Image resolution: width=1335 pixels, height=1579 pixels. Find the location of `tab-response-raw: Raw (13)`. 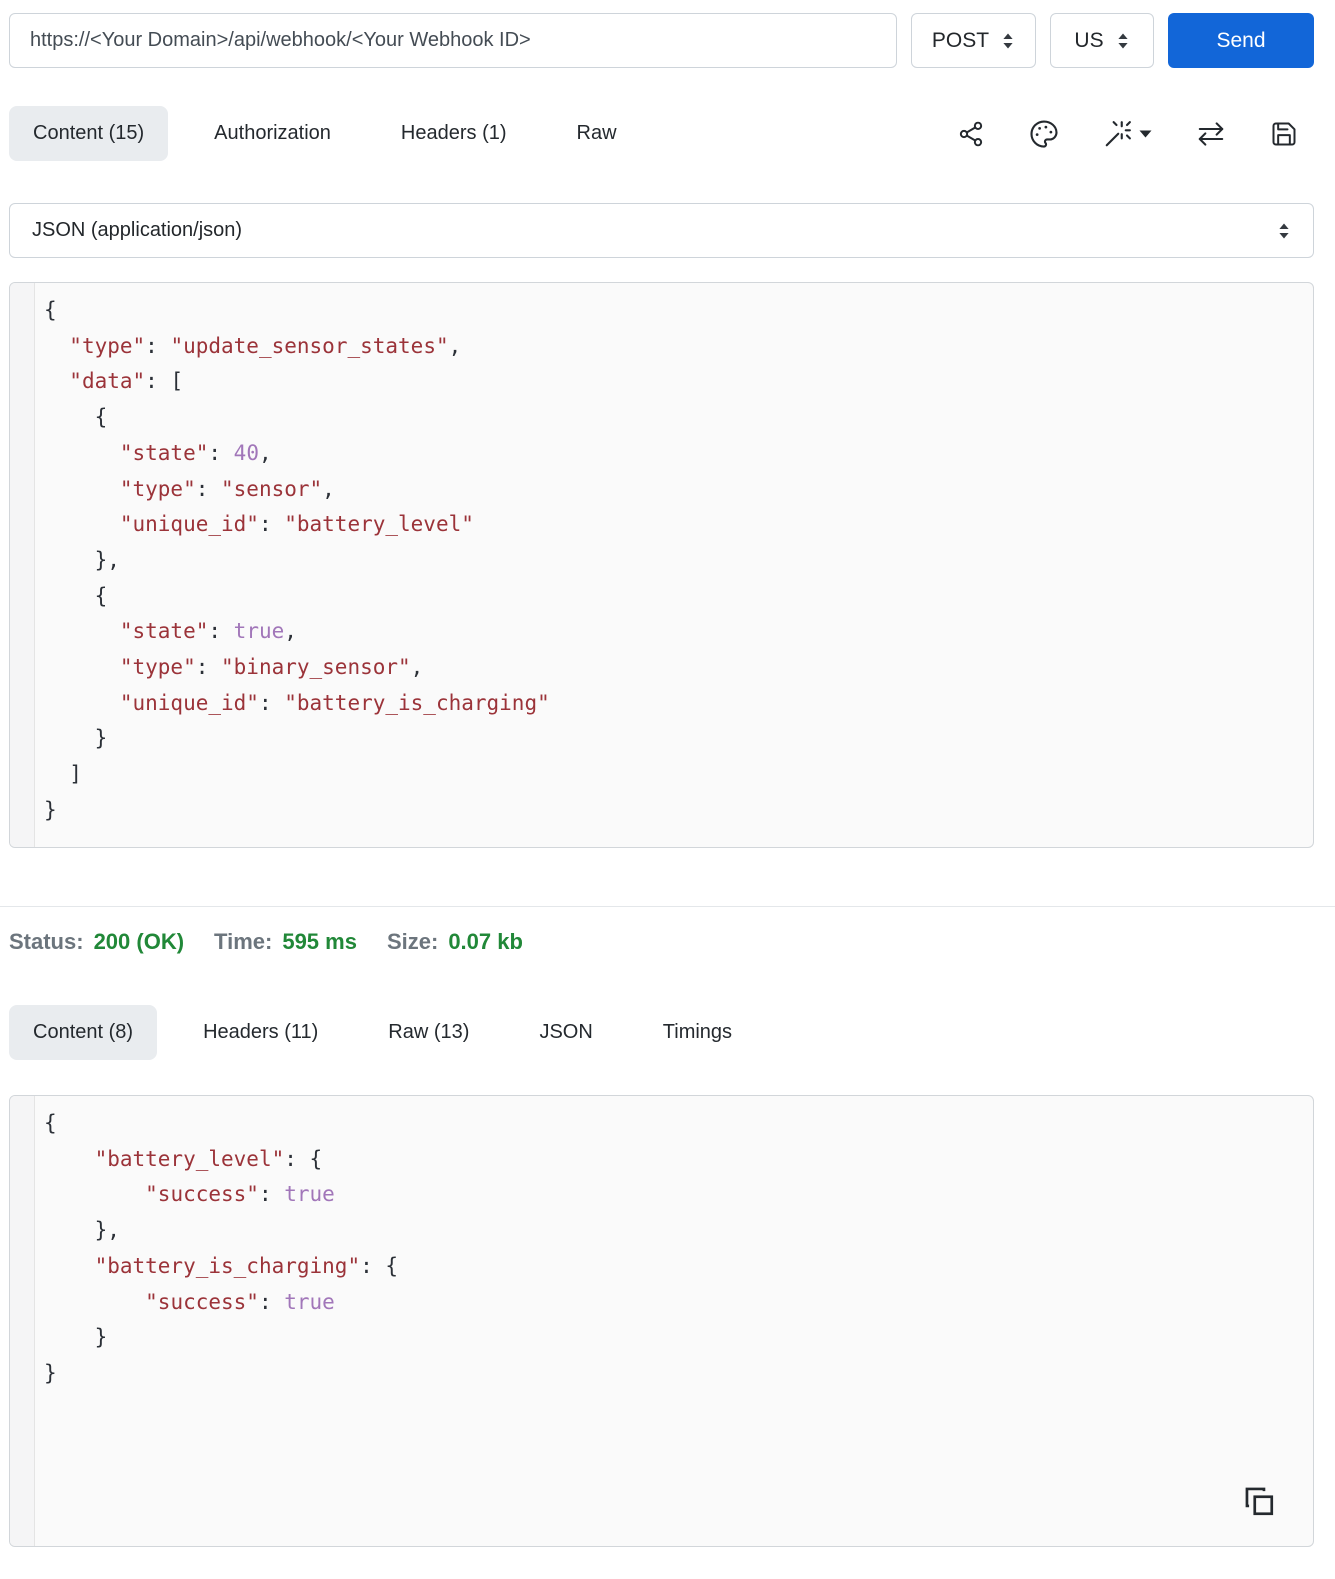

tab-response-raw: Raw (13) is located at coordinates (428, 1032).